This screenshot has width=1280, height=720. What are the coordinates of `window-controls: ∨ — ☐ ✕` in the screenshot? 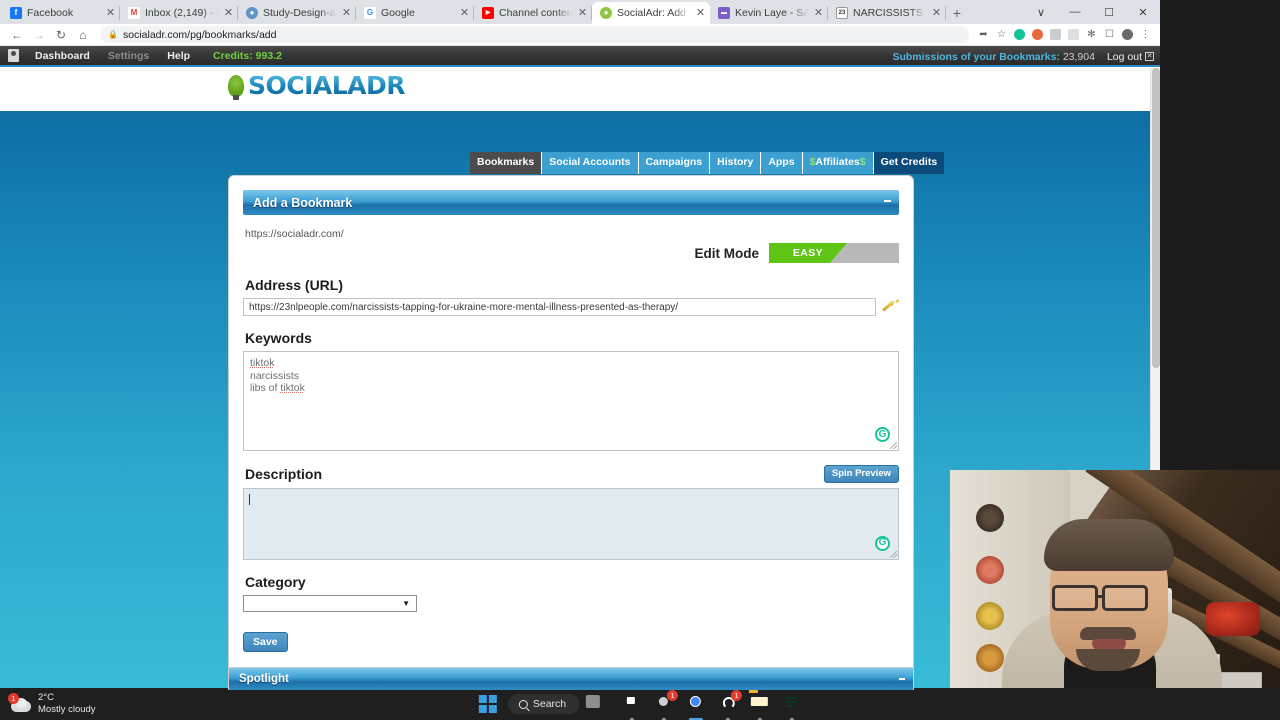 It's located at (1092, 12).